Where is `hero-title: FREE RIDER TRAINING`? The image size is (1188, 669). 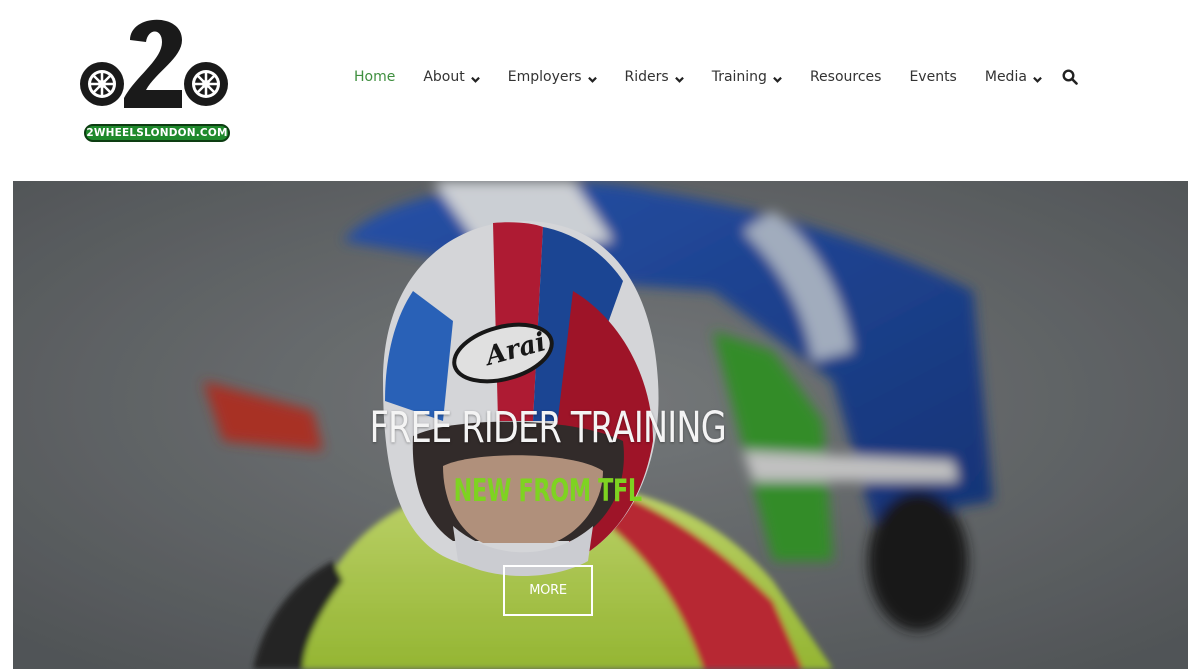 hero-title: FREE RIDER TRAINING is located at coordinates (548, 428).